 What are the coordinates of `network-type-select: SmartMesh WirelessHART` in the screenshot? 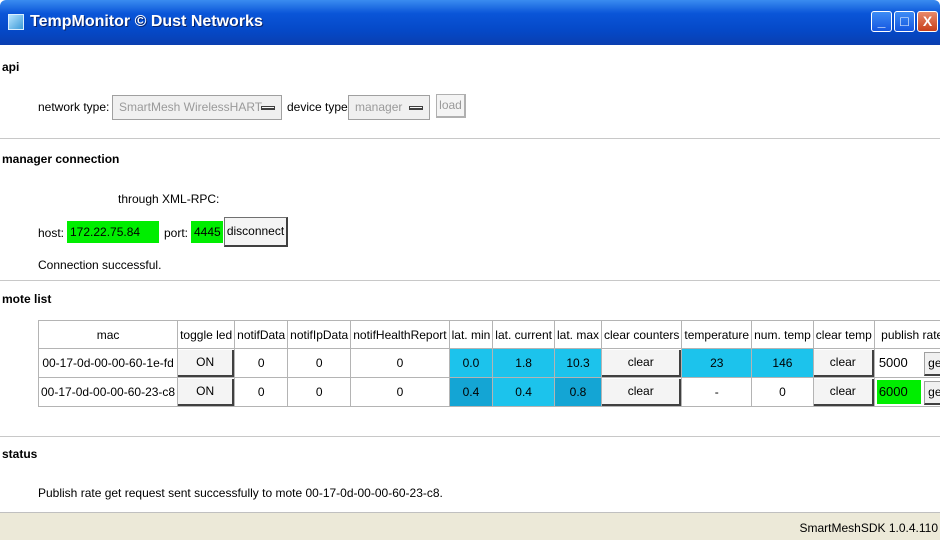 It's located at (197, 107).